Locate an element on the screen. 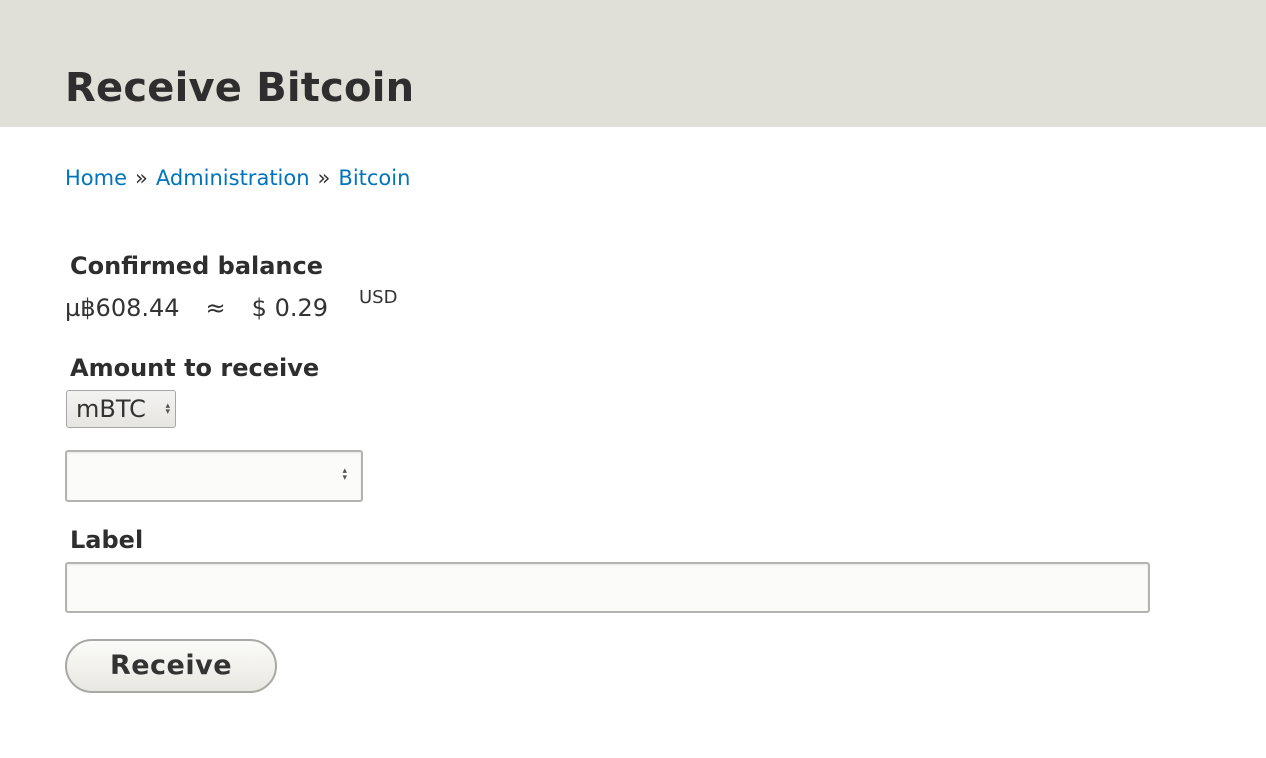 The image size is (1266, 758). breadcrumb-administration-link: Administration is located at coordinates (233, 178).